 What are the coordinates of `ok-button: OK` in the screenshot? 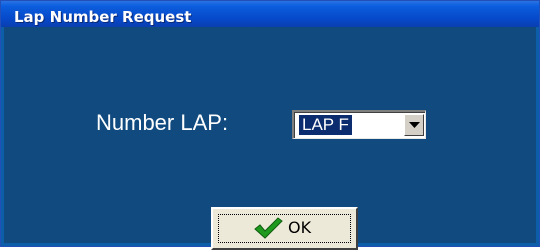 It's located at (284, 228).